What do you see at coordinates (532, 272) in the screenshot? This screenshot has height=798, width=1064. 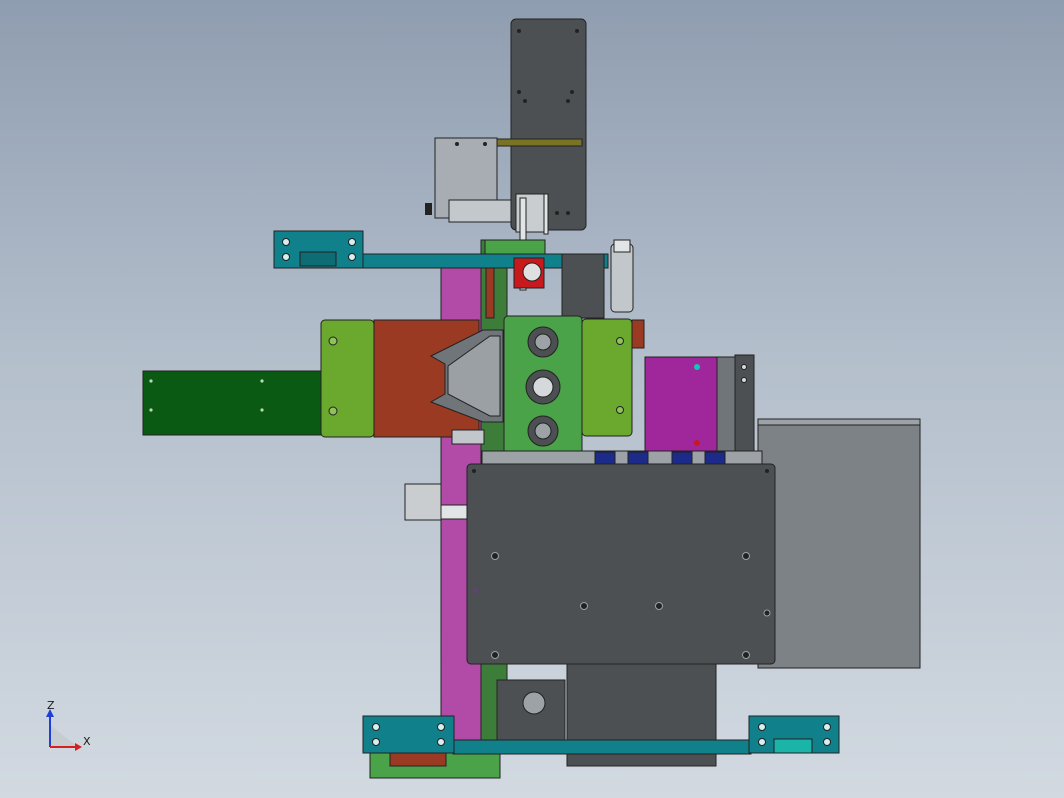 I see `red-gear` at bounding box center [532, 272].